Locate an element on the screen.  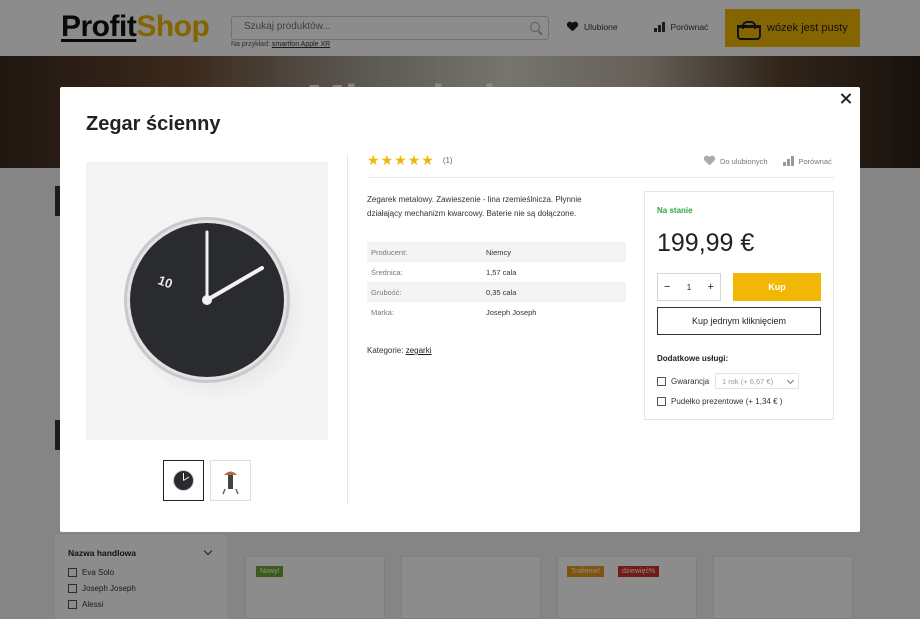
spec-key: Producent: is located at coordinates (424, 252).